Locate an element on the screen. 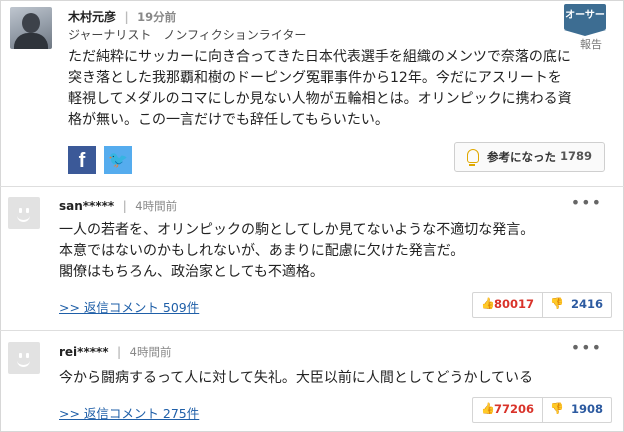 The height and width of the screenshot is (432, 624). twitter-share-button: 🐦 is located at coordinates (118, 160).